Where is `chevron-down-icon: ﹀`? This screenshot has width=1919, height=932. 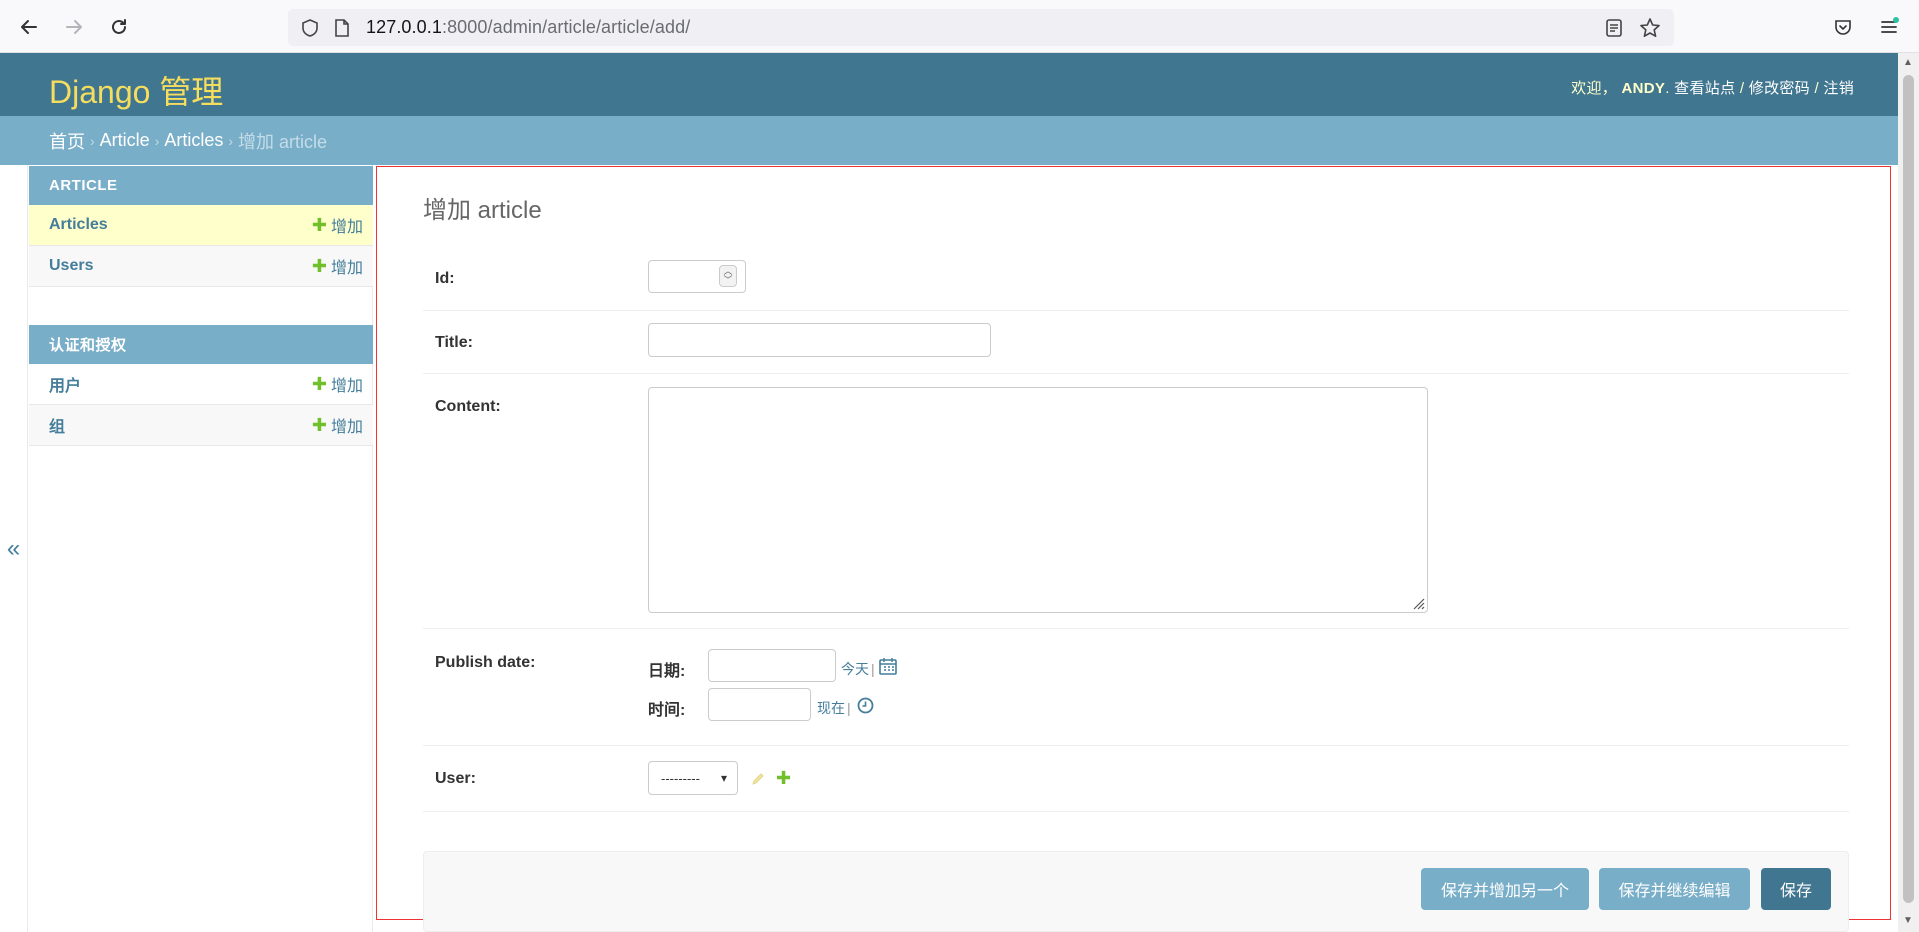 chevron-down-icon: ﹀ is located at coordinates (728, 280).